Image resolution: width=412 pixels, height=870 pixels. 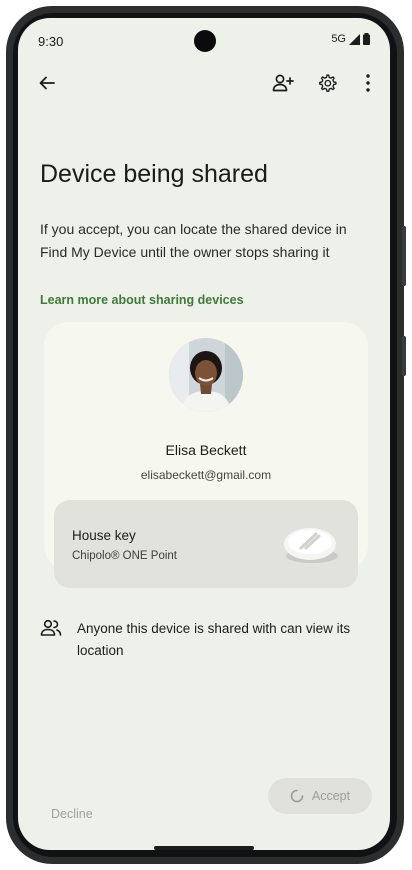 I want to click on add-person-button, so click(x=283, y=83).